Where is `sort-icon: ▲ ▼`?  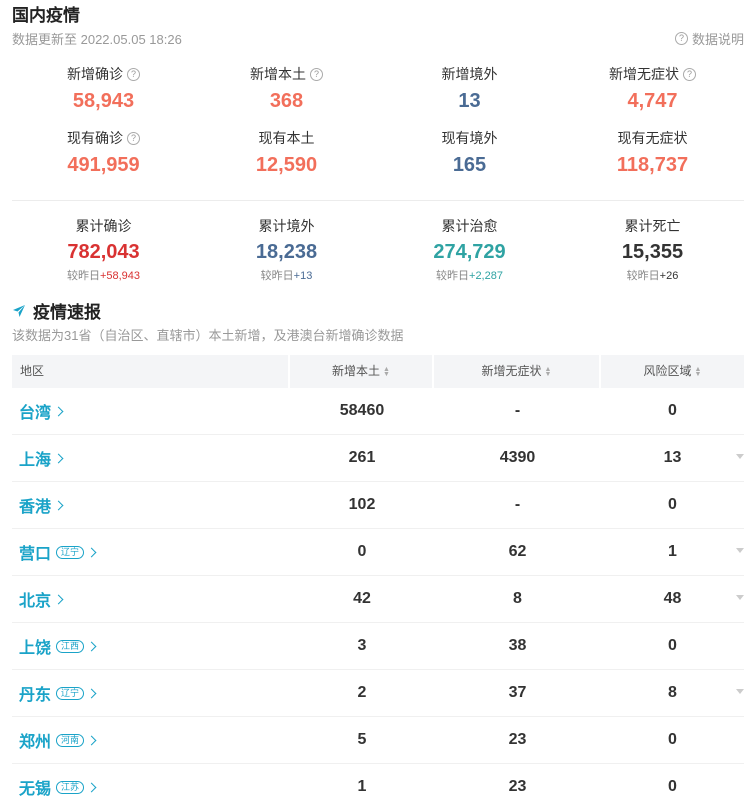 sort-icon: ▲ ▼ is located at coordinates (548, 371).